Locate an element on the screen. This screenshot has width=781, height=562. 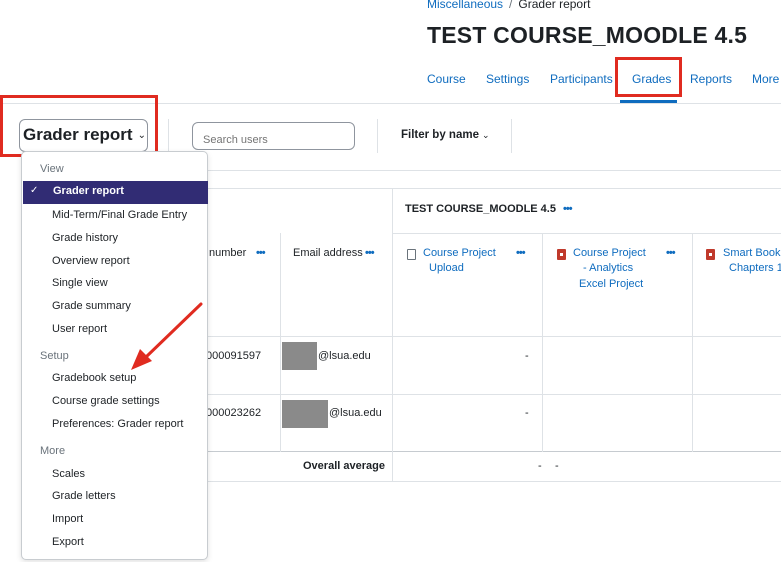
annotation-arrow is located at coordinates (167, 336).